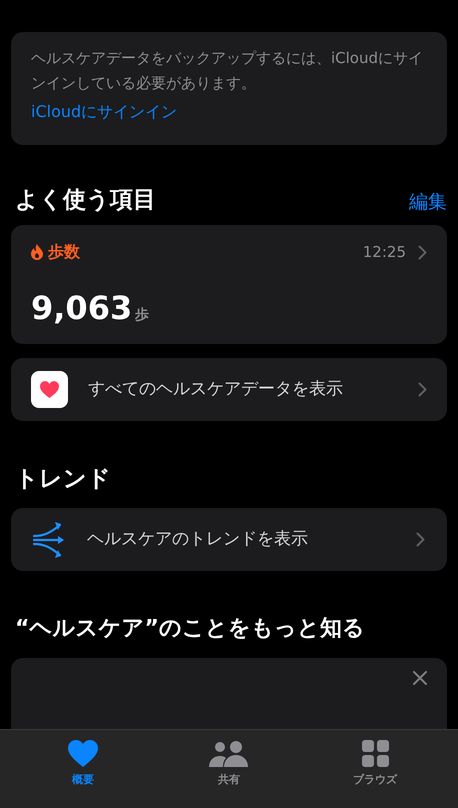 The image size is (458, 808). What do you see at coordinates (375, 753) in the screenshot?
I see `grid-icon` at bounding box center [375, 753].